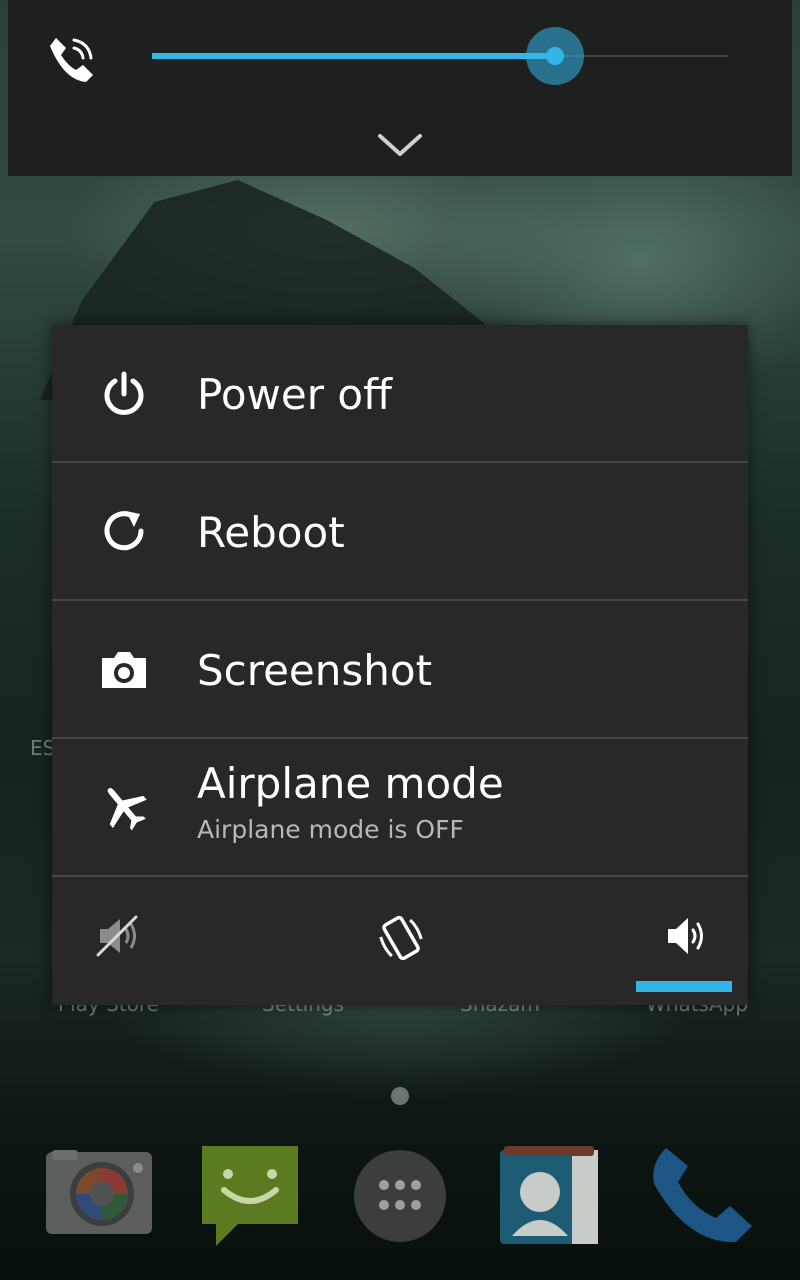  I want to click on menu-item-airplane-mode: Airplane mode Airplane mode is OFF, so click(400, 807).